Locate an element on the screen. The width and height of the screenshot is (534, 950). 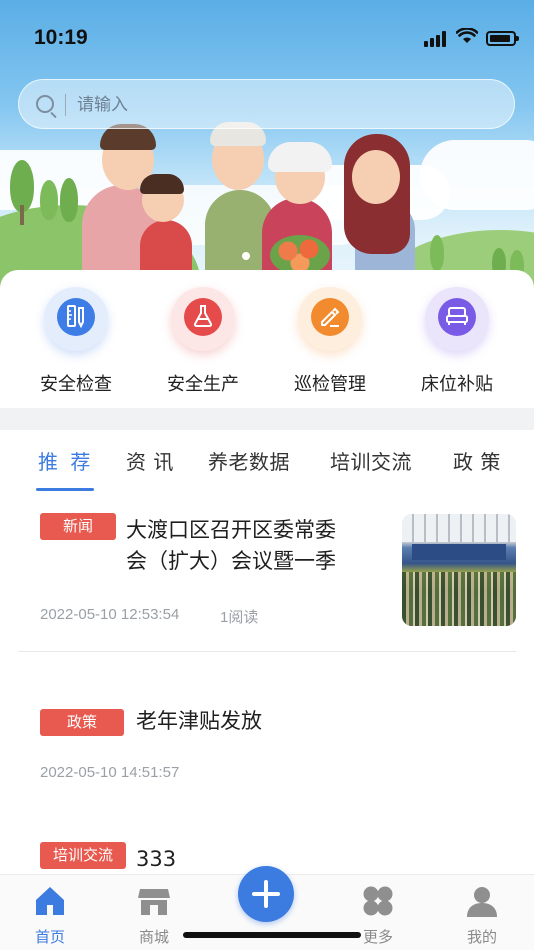
quick-action-safety-check: 安全检查 is located at coordinates (76, 344).